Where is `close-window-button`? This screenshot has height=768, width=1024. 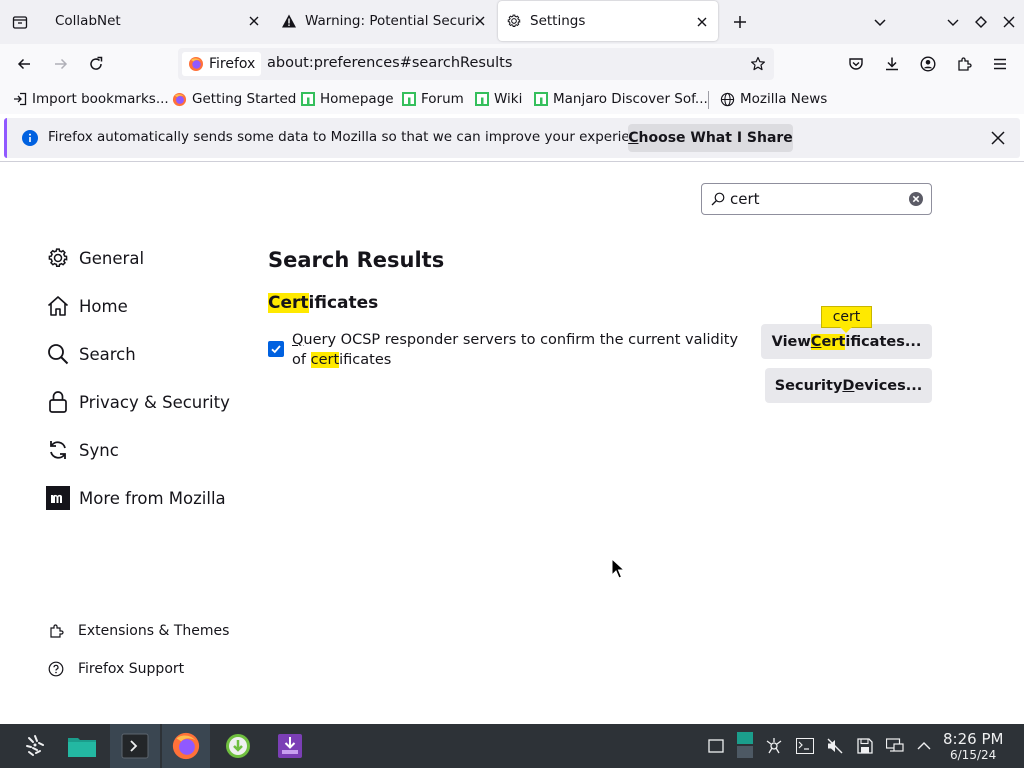 close-window-button is located at coordinates (1009, 22).